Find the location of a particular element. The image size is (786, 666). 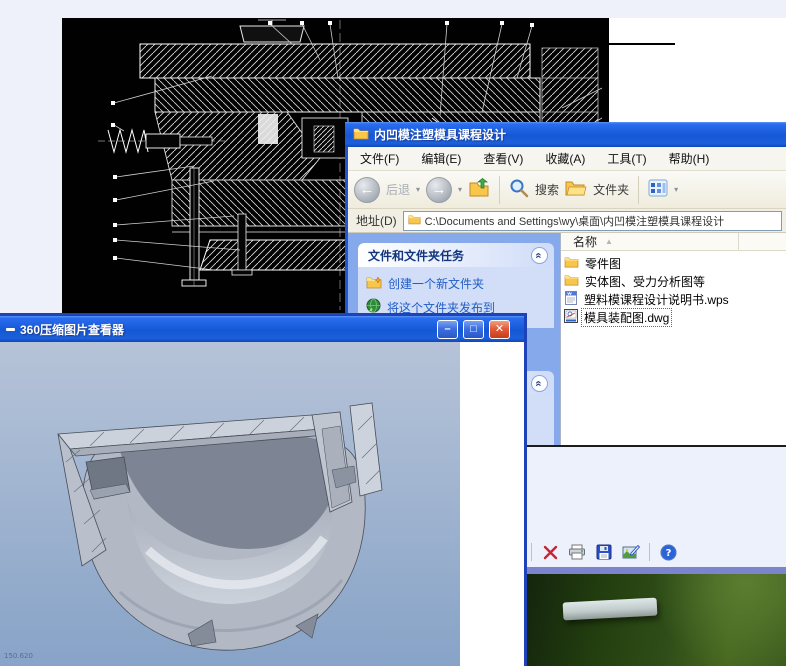

file-row-dwg-selected: 模具装配图.dwg is located at coordinates (673, 317).